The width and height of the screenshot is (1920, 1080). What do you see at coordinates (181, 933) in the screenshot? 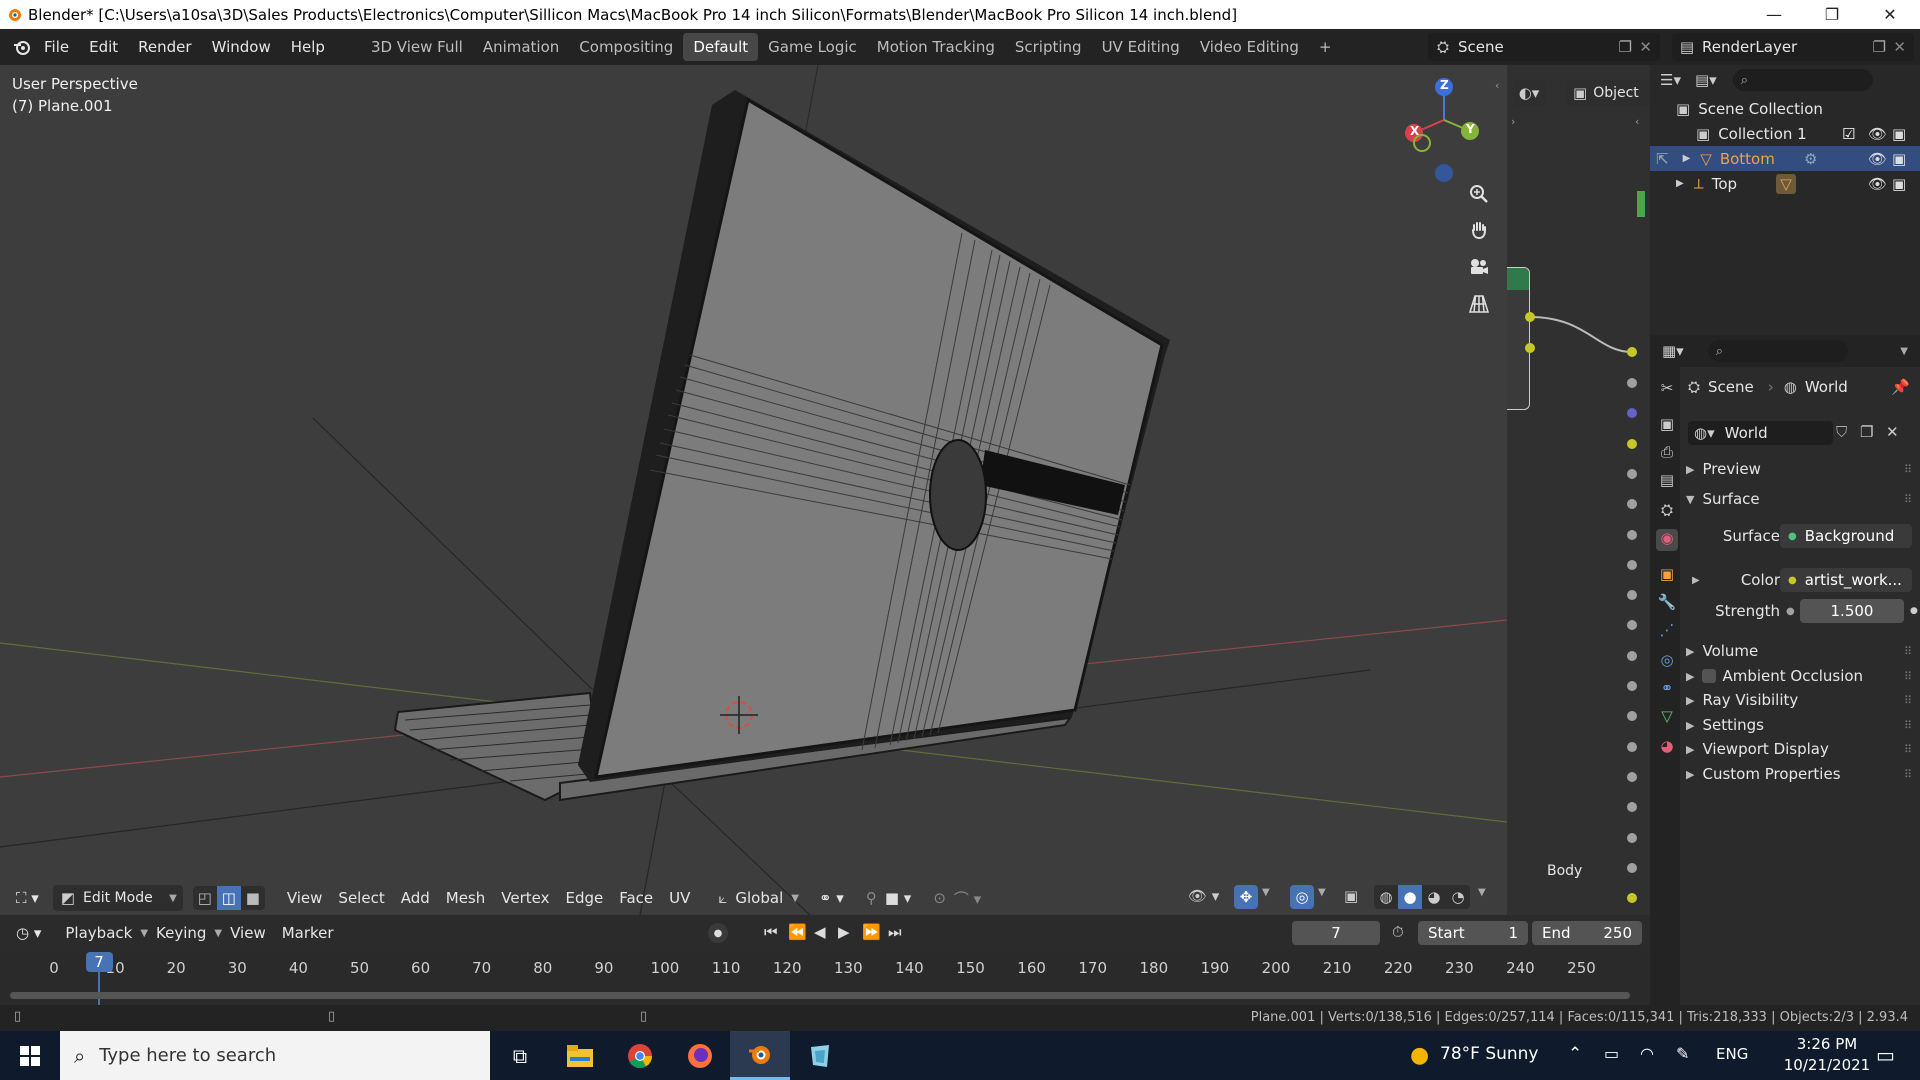
I see `menu-keying: Keying` at bounding box center [181, 933].